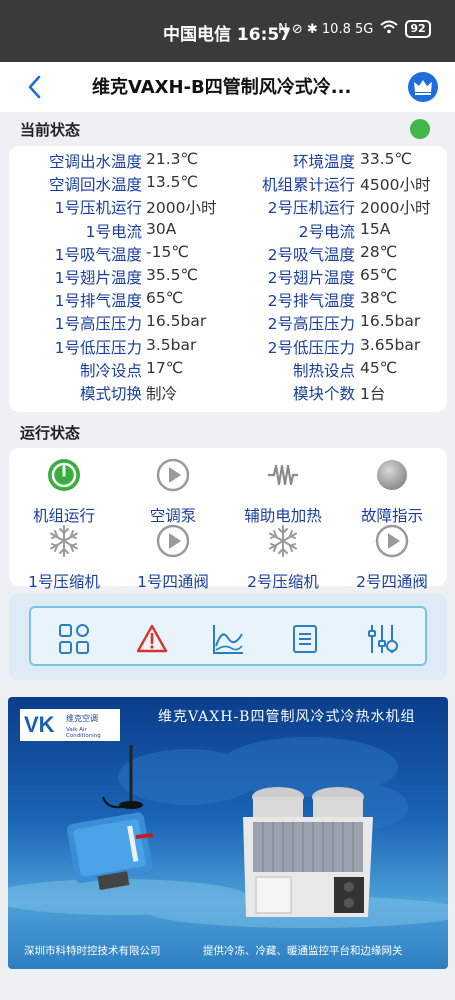 The height and width of the screenshot is (1000, 455). I want to click on status-label-right: 2号低压压力, so click(311, 347).